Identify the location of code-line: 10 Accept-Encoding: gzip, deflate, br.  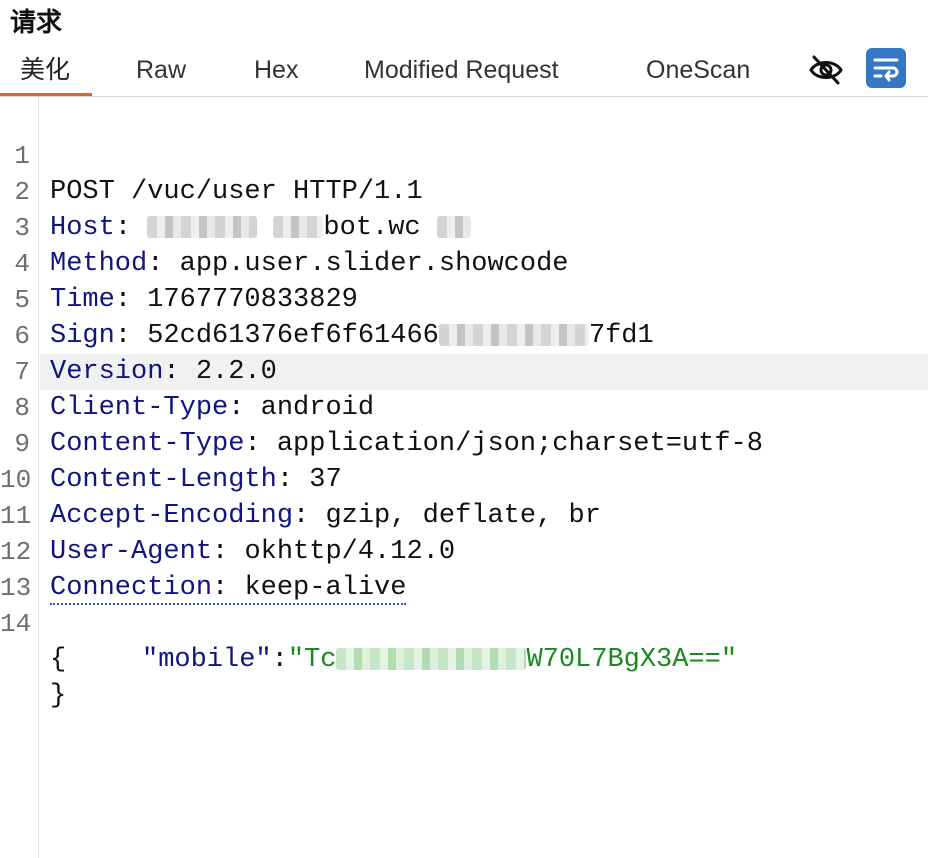
(464, 478).